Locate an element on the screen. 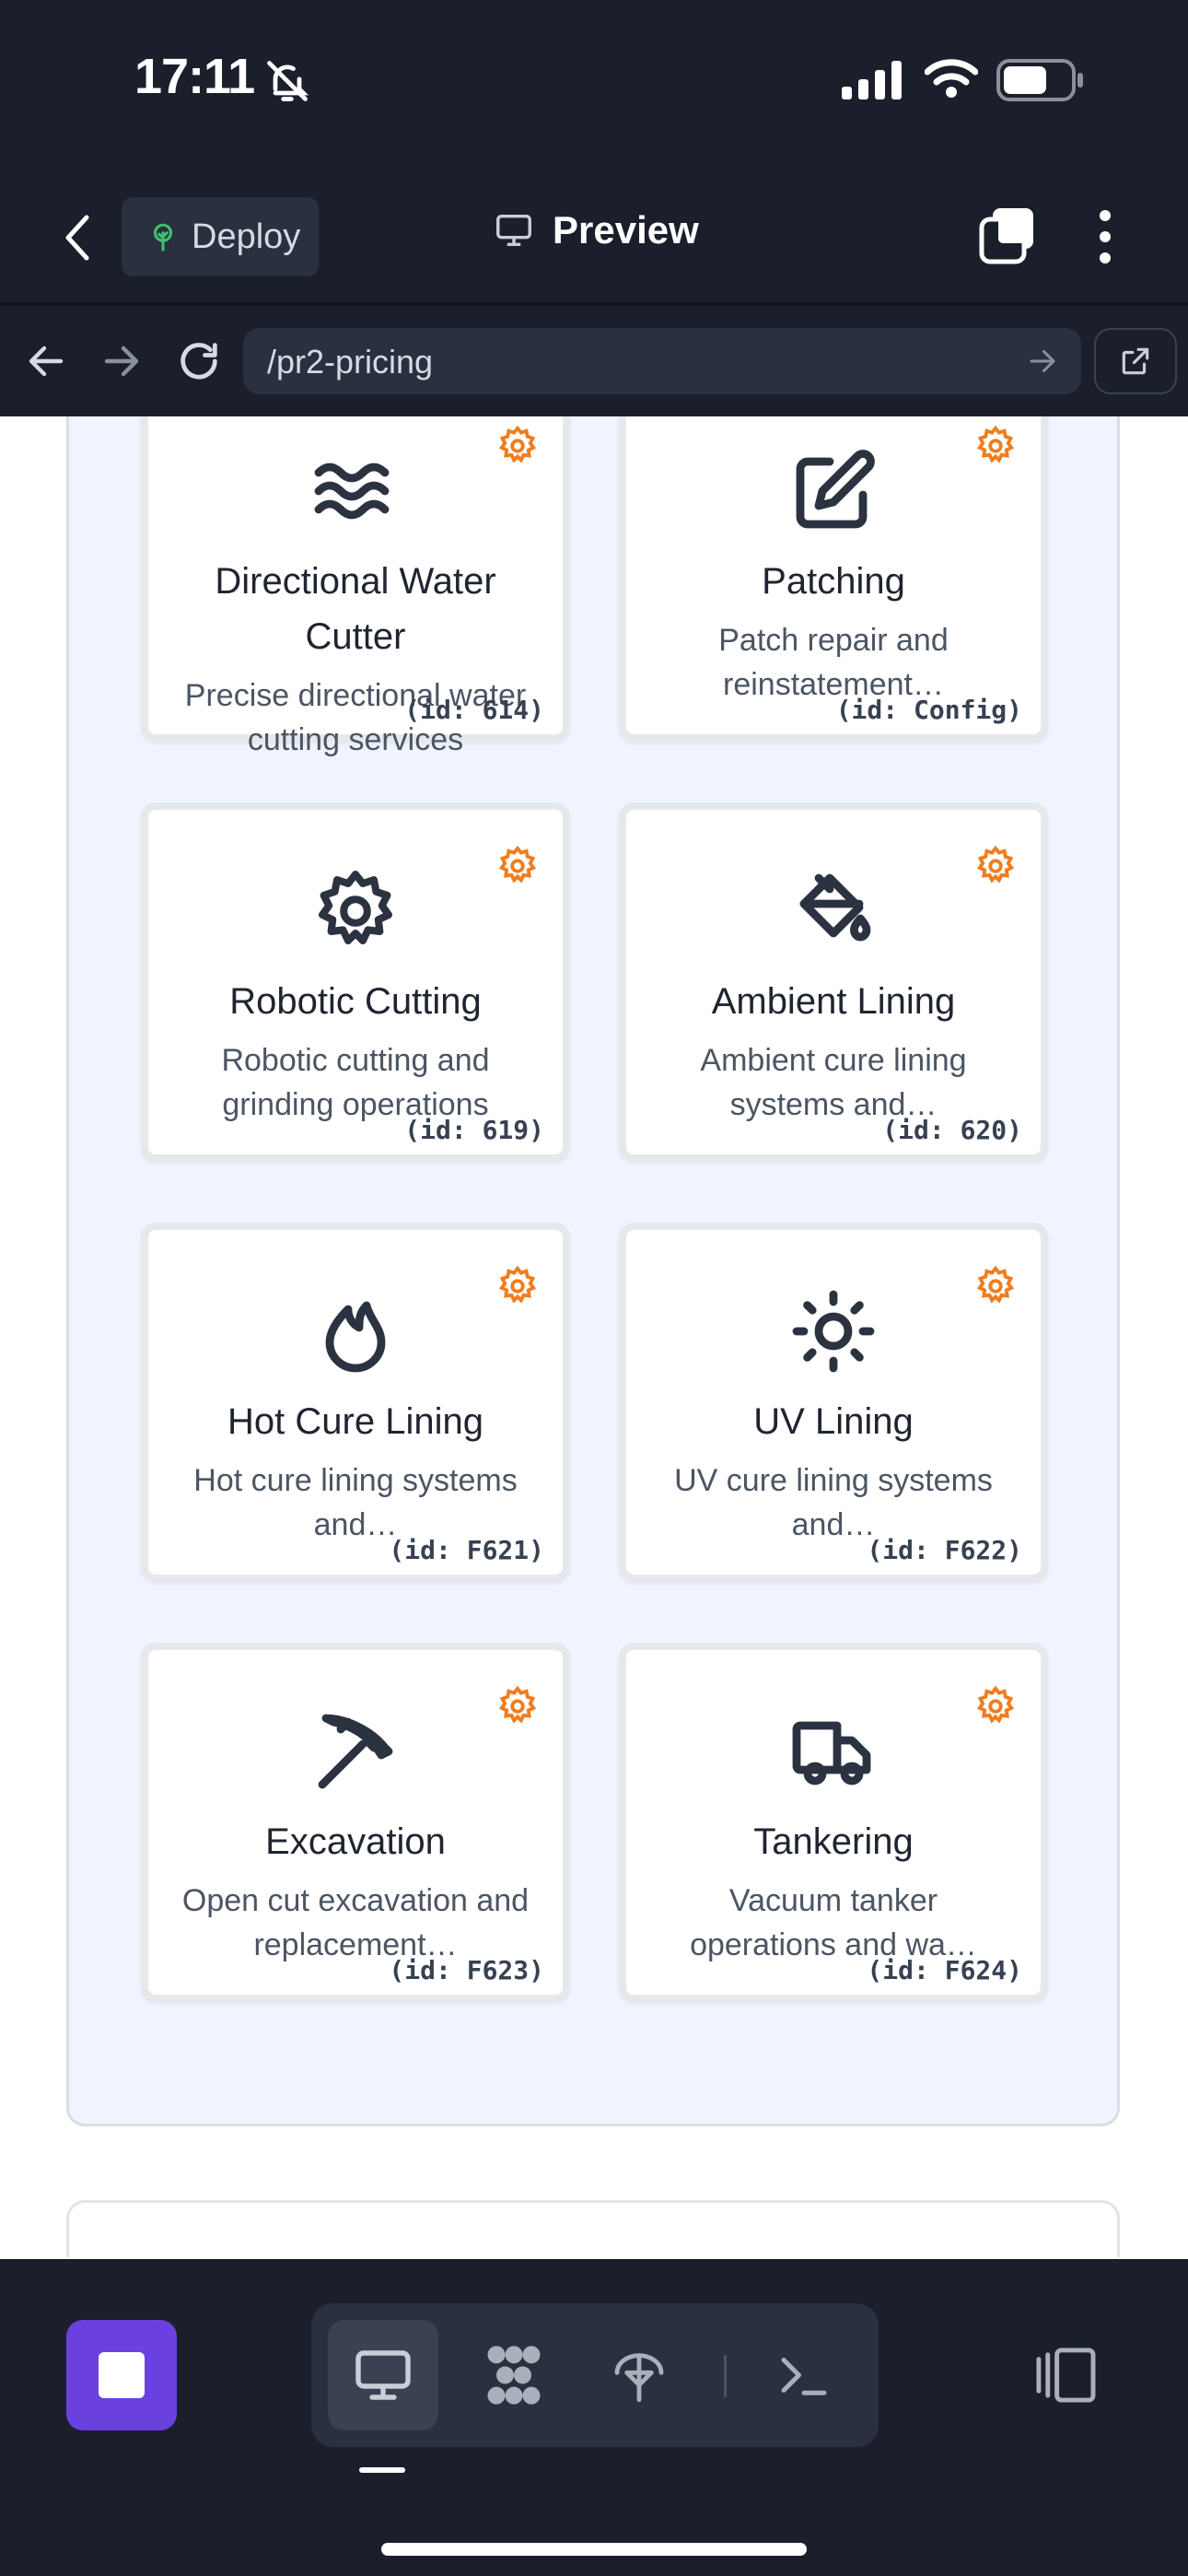 This screenshot has width=1188, height=2576. url-bar: /pr2-pricing is located at coordinates (594, 361).